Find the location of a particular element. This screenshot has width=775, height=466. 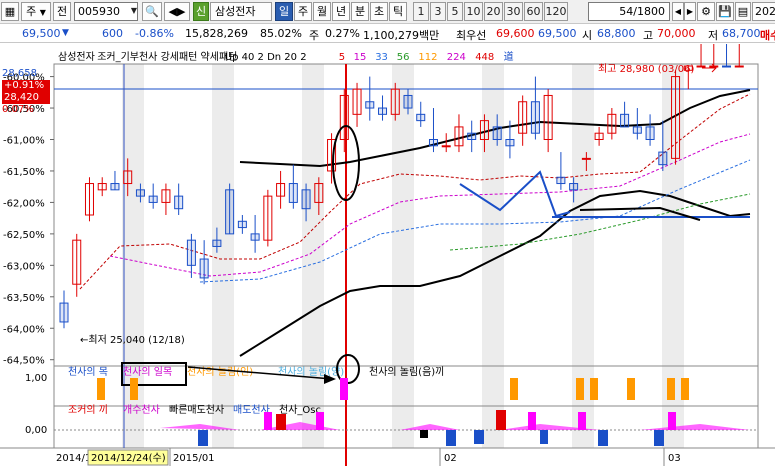

left-price: 28,658 is located at coordinates (19, 73).